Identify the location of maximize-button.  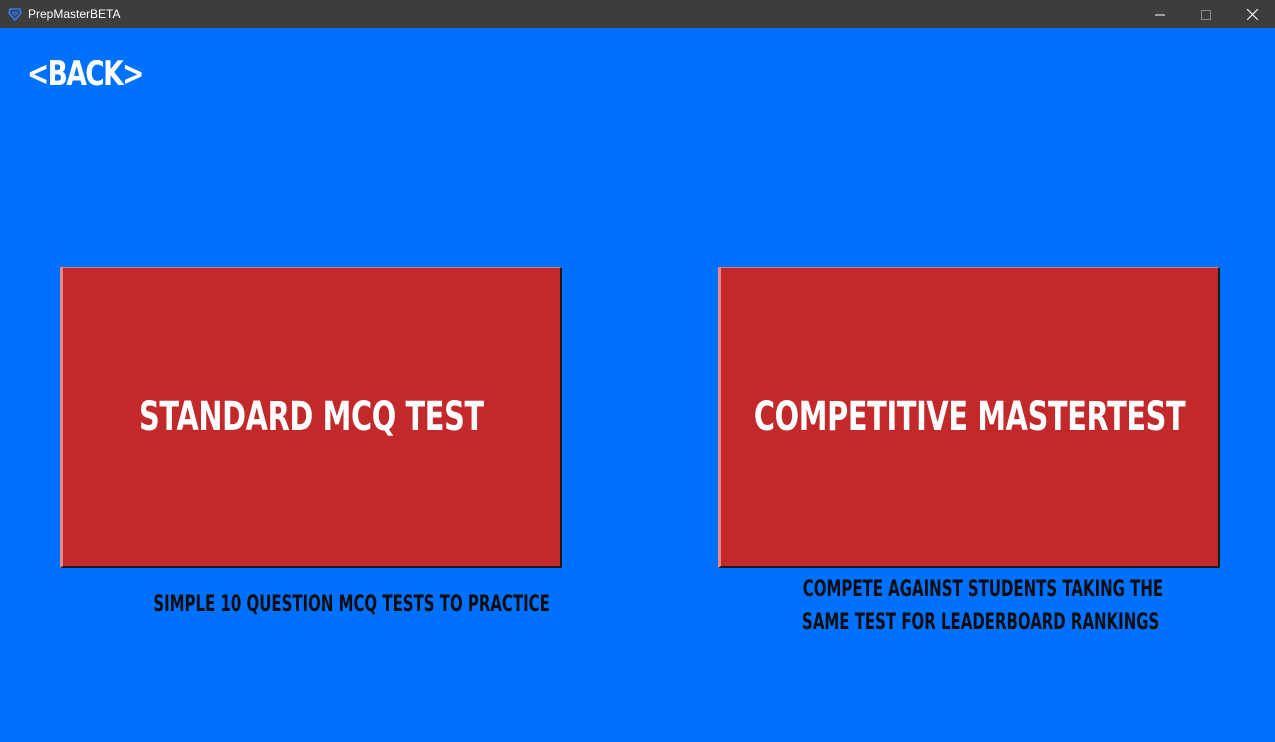
(1206, 14).